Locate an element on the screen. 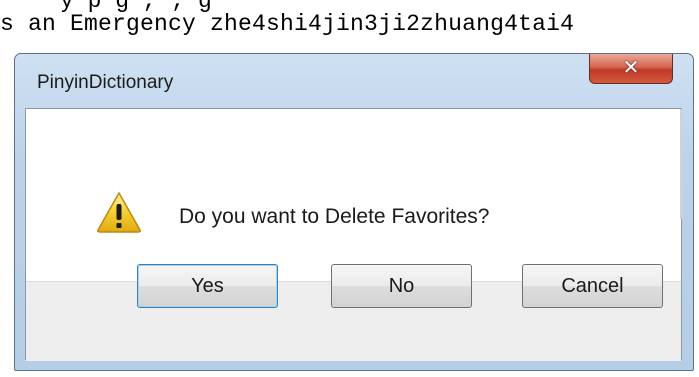  no-button: No is located at coordinates (401, 286).